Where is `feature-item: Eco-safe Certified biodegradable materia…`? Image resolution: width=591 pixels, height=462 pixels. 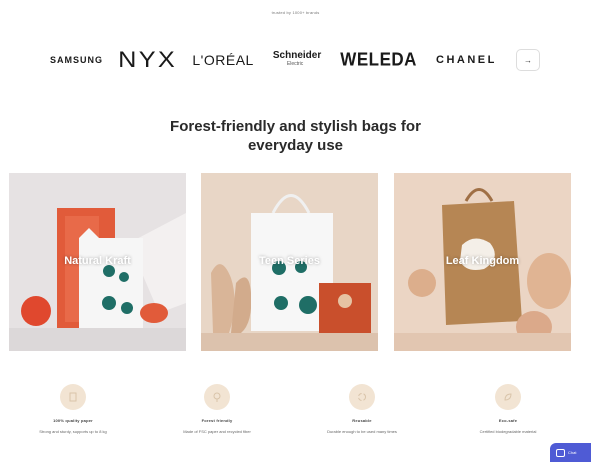 feature-item: Eco-safe Certified biodegradable materia… is located at coordinates (508, 409).